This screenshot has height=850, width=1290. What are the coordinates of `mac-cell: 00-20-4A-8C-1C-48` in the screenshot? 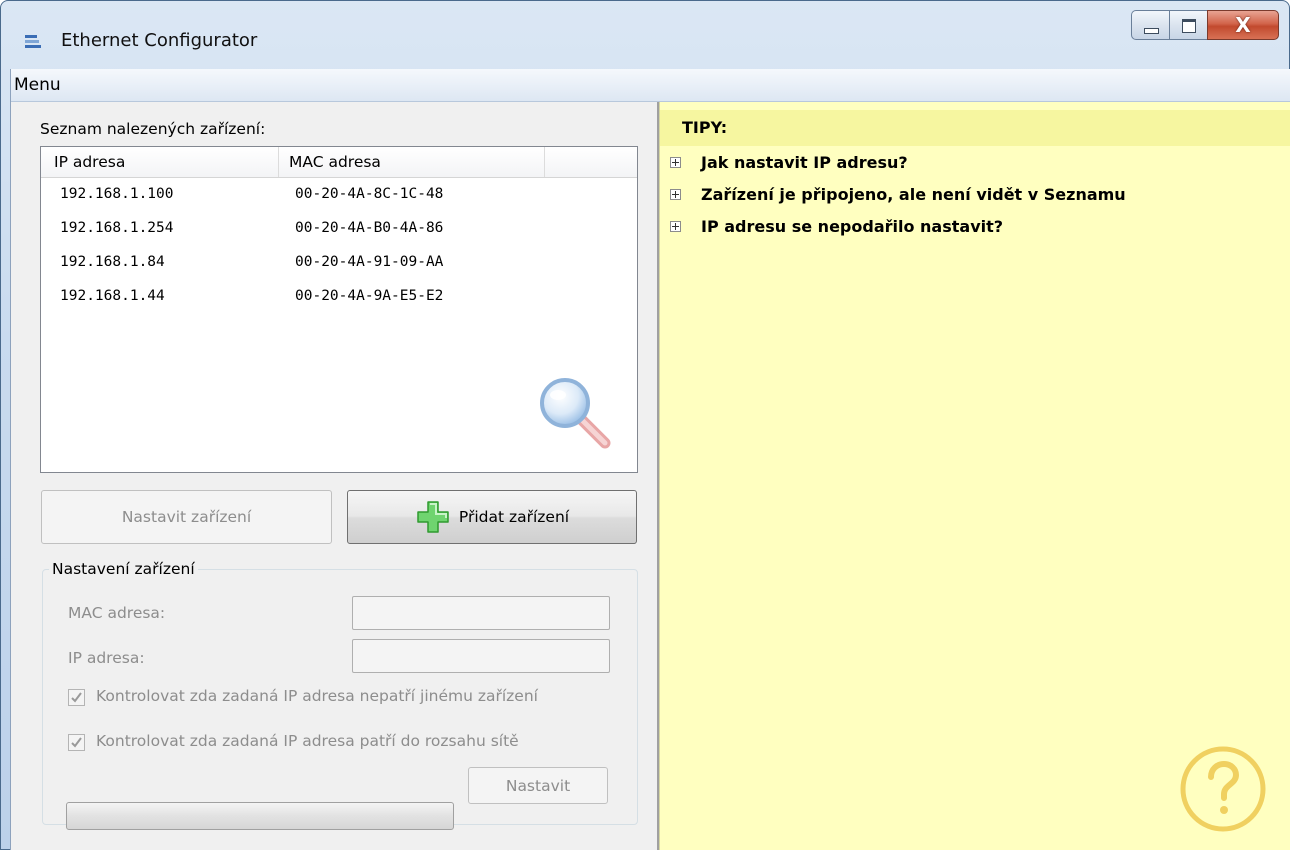 It's located at (369, 194).